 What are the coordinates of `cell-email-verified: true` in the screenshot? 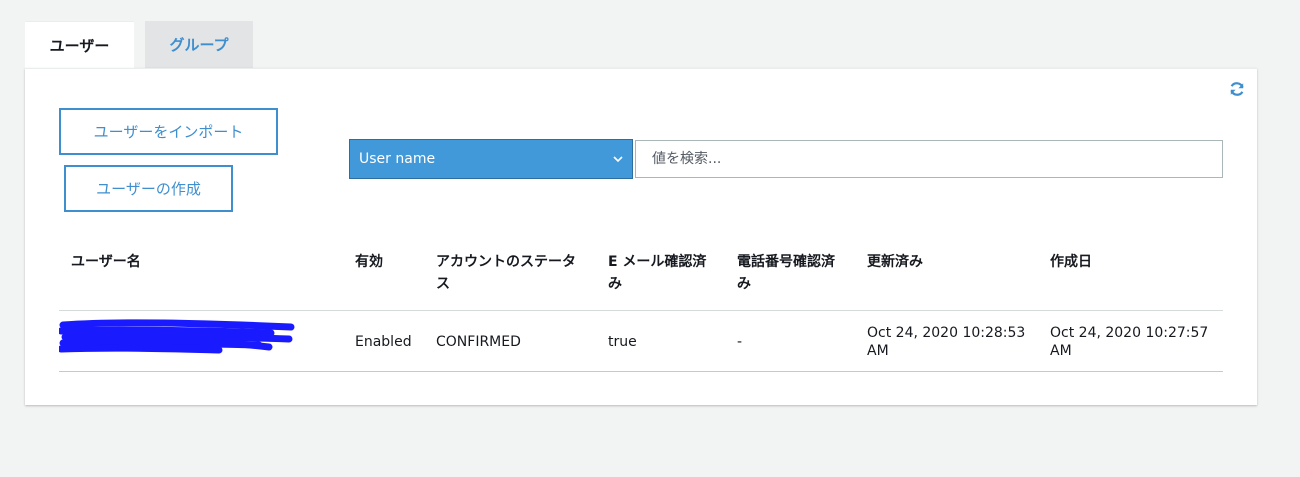 It's located at (622, 342).